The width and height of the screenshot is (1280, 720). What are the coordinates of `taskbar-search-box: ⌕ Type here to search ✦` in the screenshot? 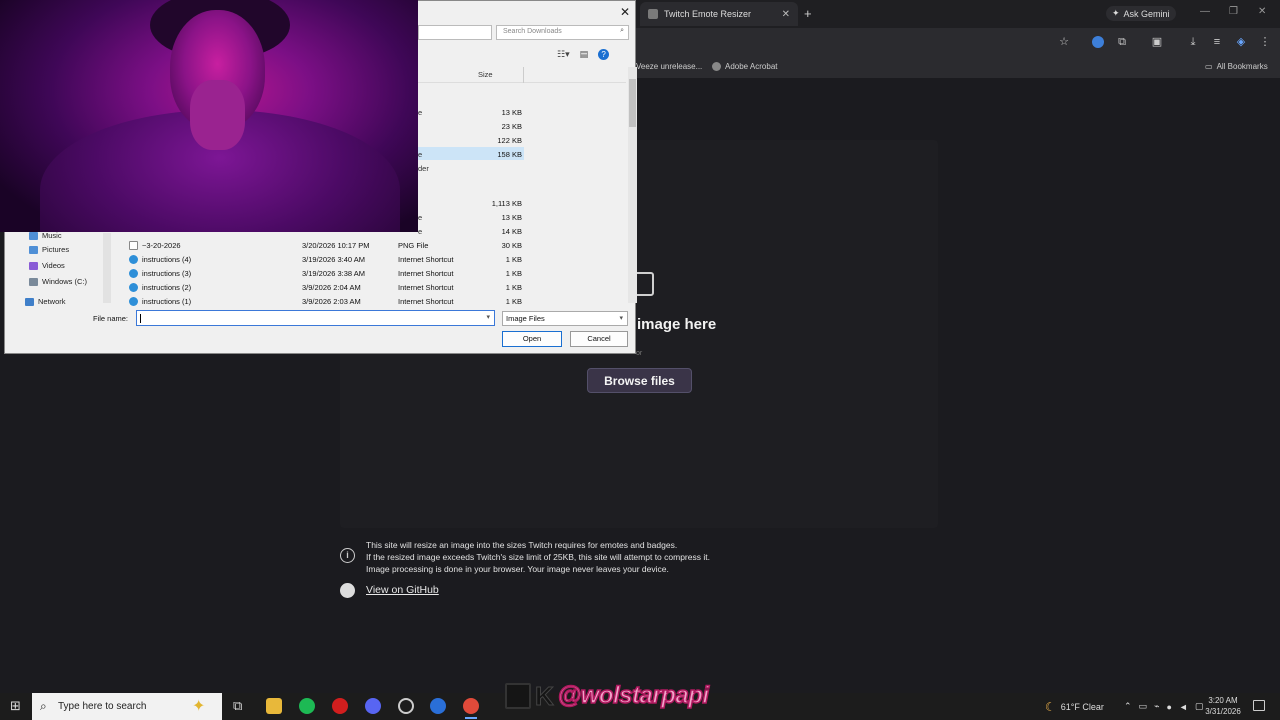 It's located at (127, 706).